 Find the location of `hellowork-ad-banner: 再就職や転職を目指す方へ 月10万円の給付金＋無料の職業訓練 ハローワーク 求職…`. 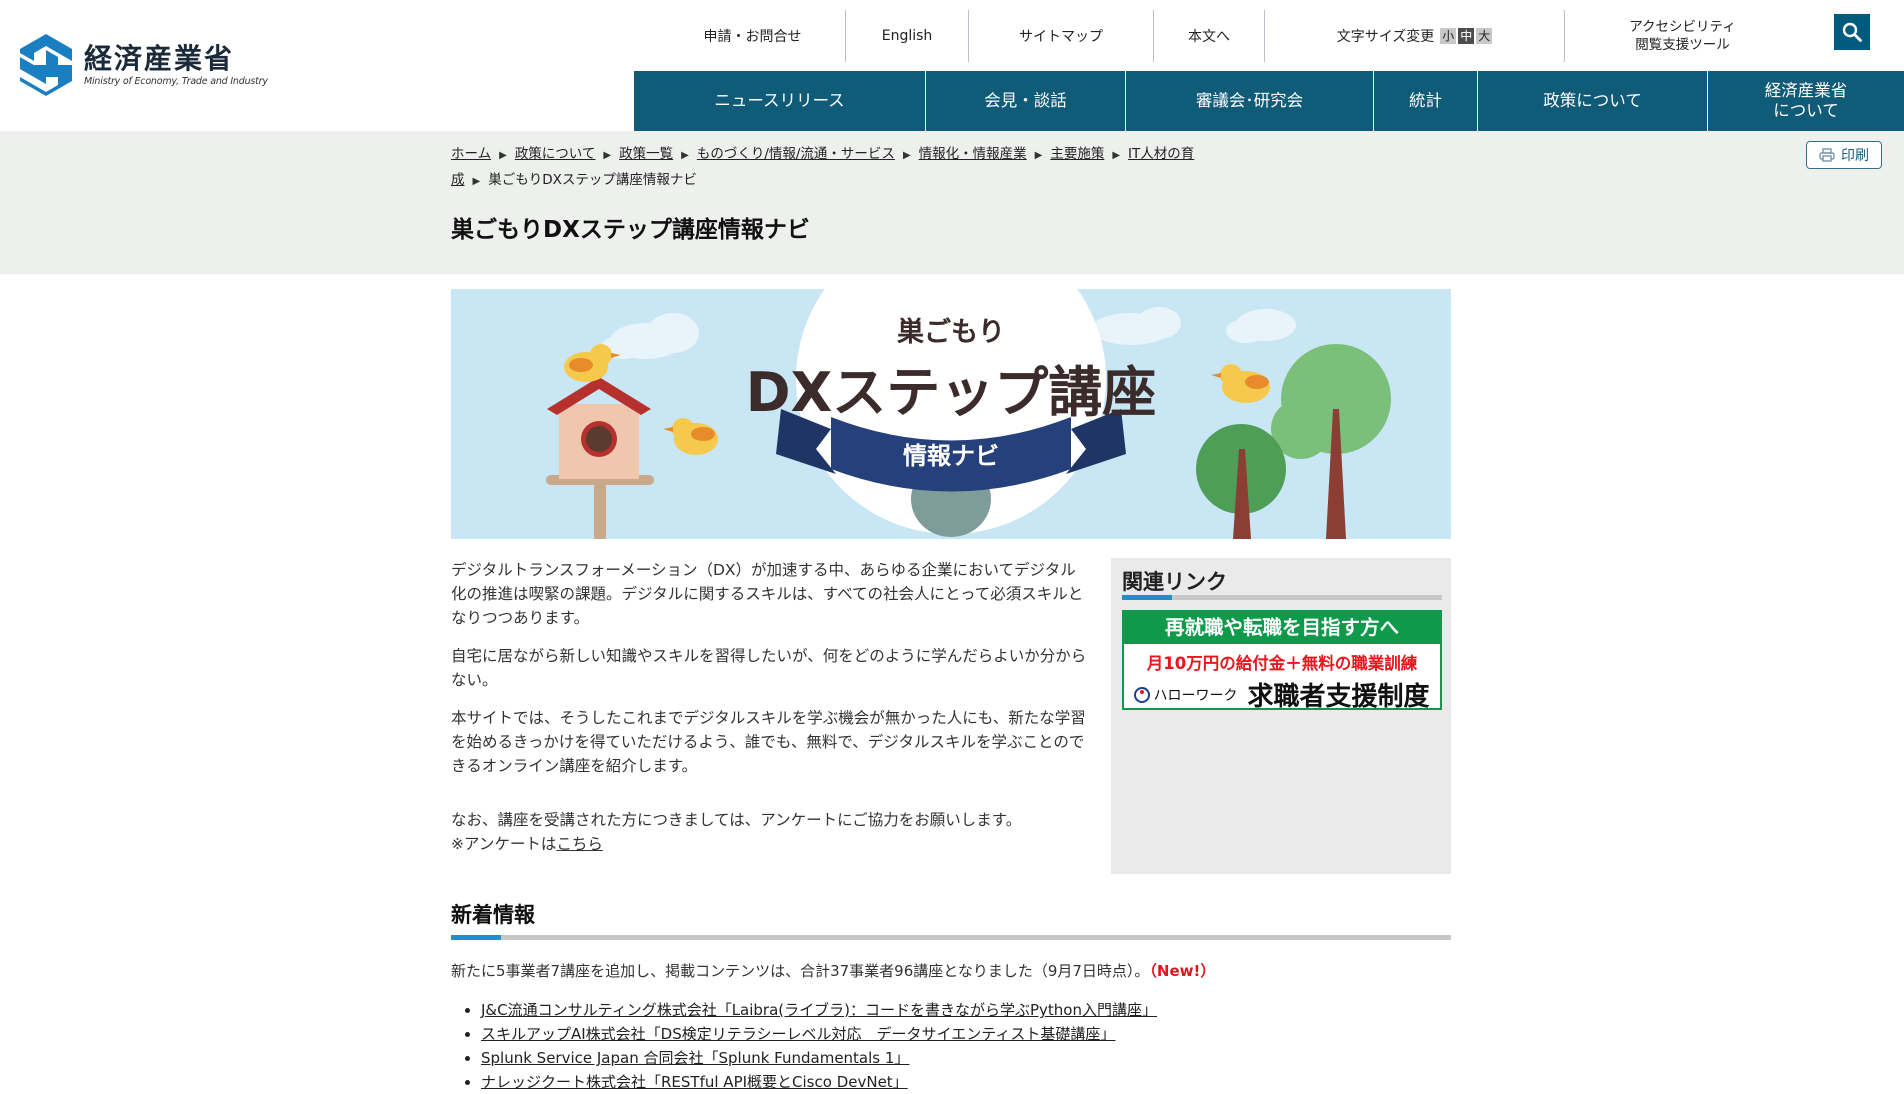

hellowork-ad-banner: 再就職や転職を目指す方へ 月10万円の給付金＋無料の職業訓練 ハローワーク 求職… is located at coordinates (1282, 661).